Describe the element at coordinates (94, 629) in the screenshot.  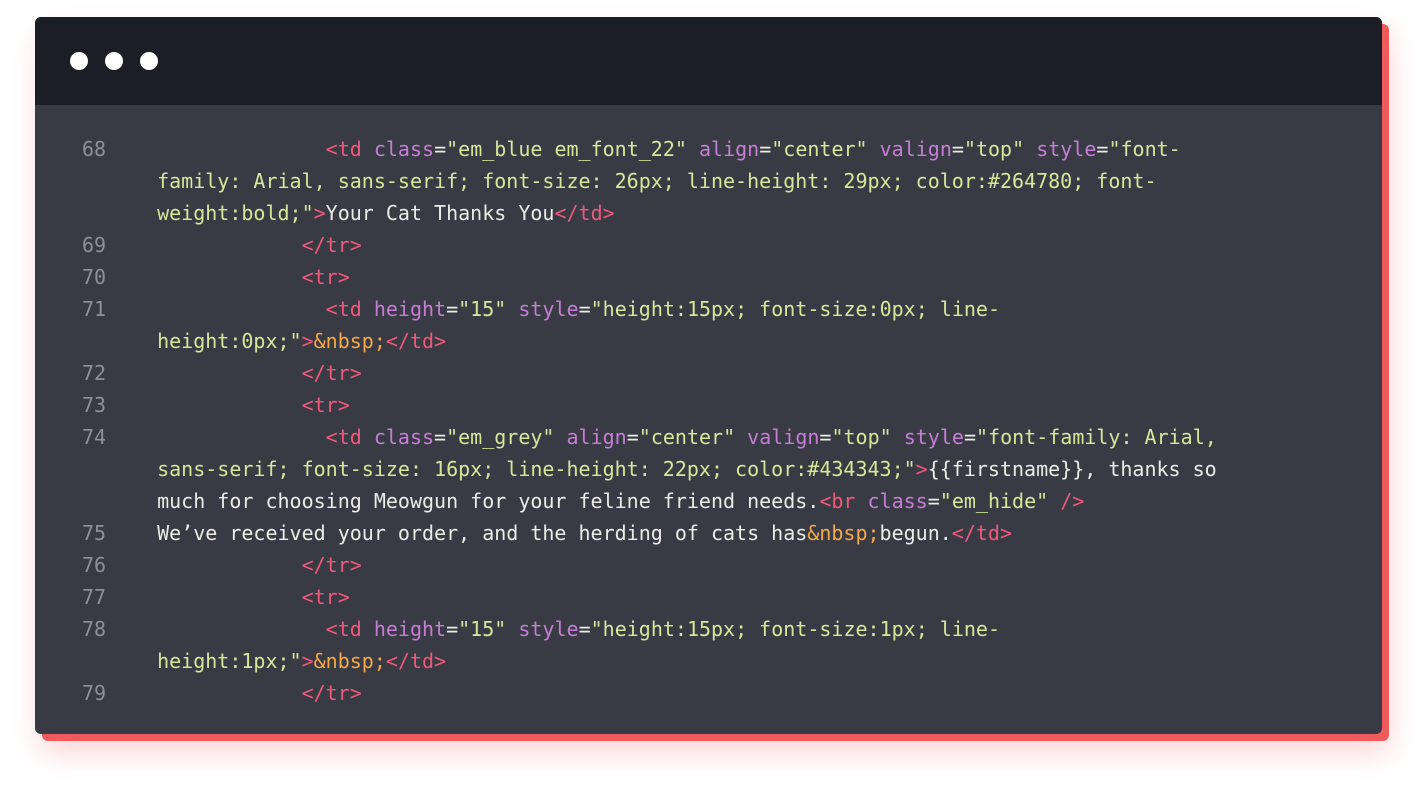
I see `line-number: 78` at that location.